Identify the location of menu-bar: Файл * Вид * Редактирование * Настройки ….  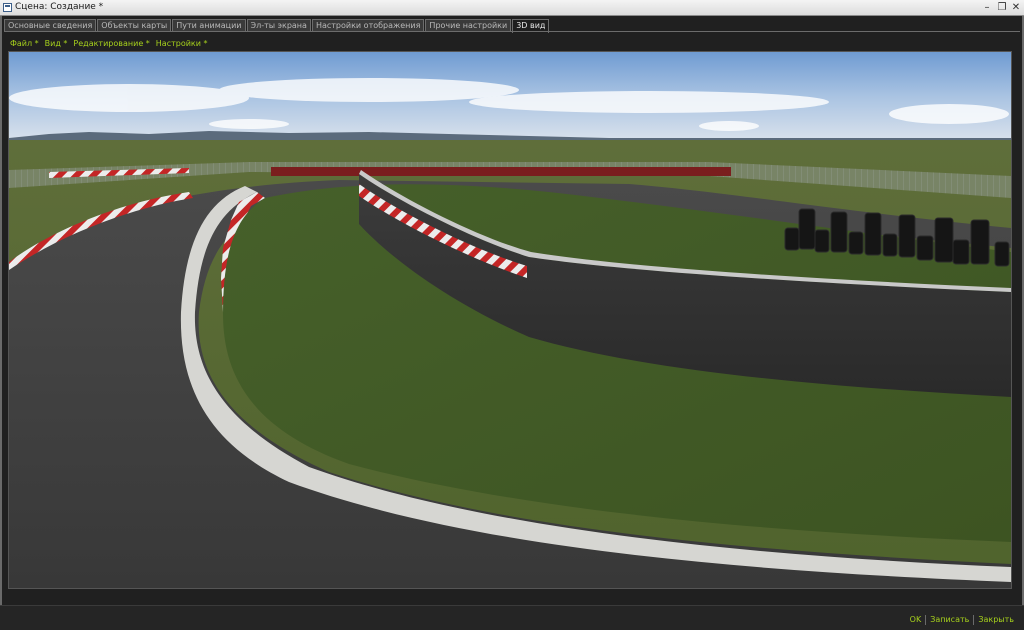
(109, 44).